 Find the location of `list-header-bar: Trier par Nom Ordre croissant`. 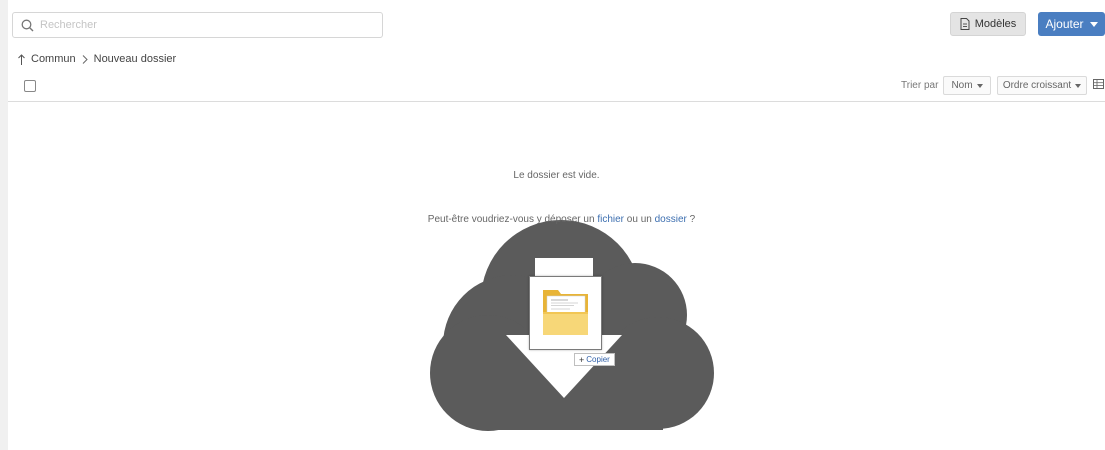

list-header-bar: Trier par Nom Ordre croissant is located at coordinates (556, 88).